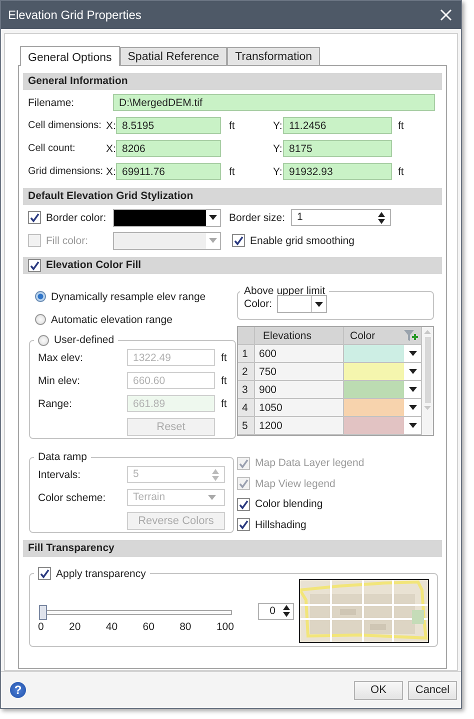  What do you see at coordinates (174, 56) in the screenshot?
I see `tab: Spatial Reference` at bounding box center [174, 56].